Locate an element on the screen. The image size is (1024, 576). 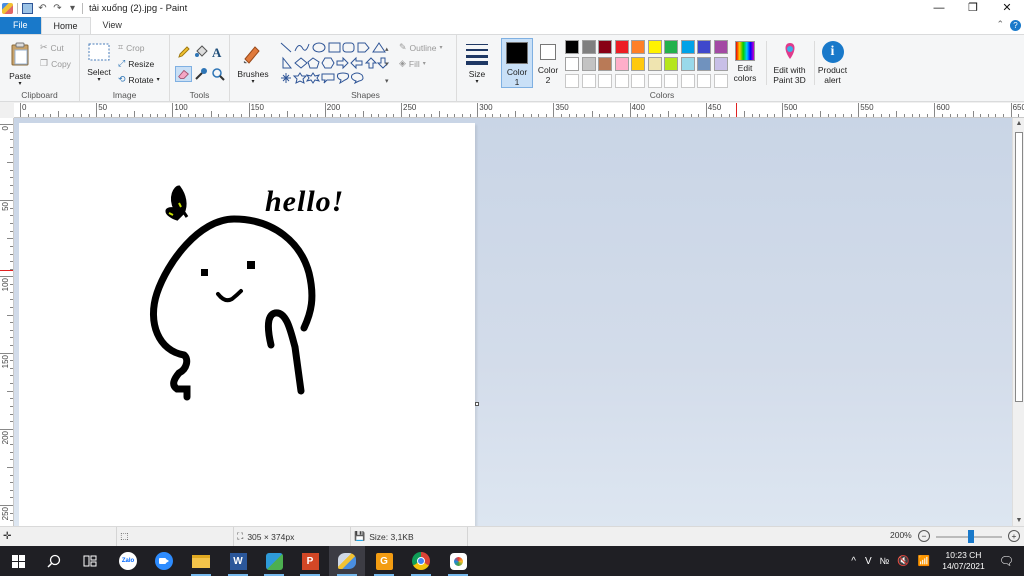
redo-icon: ↷ is located at coordinates (57, 8).